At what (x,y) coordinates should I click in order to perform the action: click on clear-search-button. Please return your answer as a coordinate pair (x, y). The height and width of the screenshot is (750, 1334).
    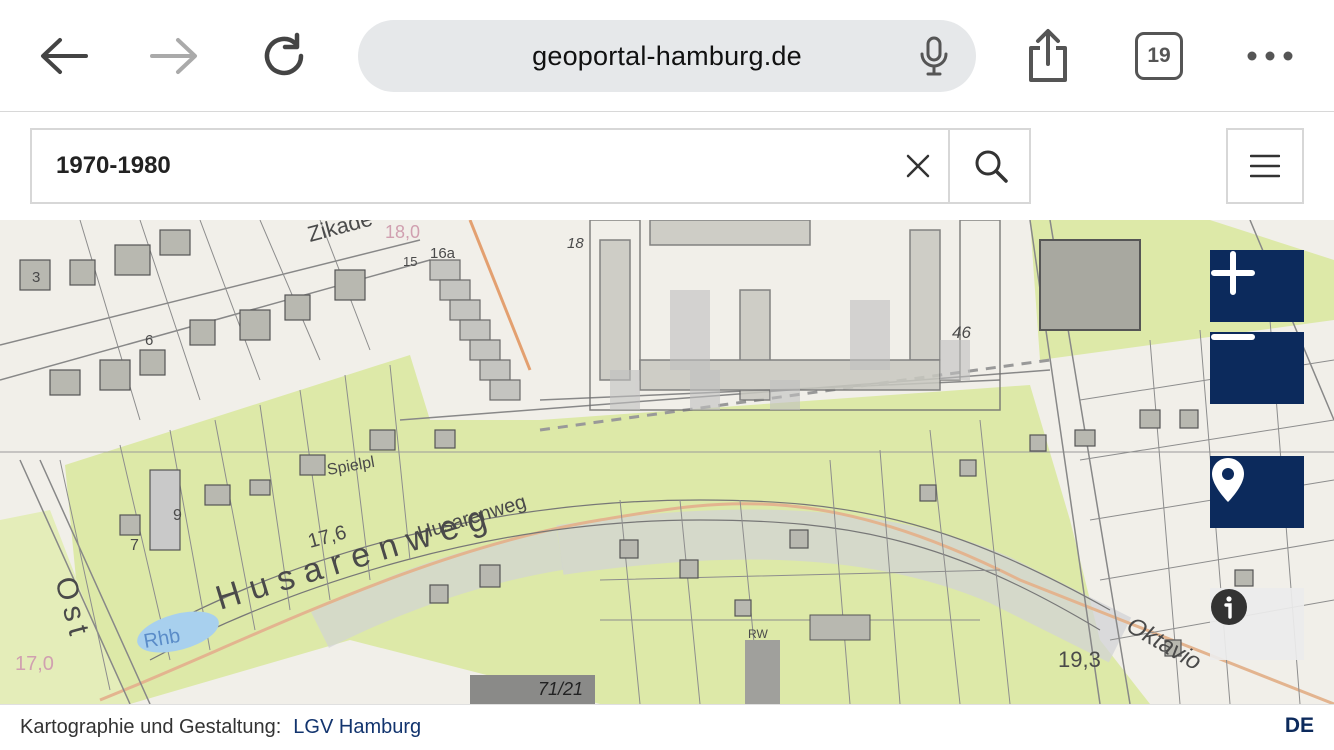
    Looking at the image, I should click on (918, 166).